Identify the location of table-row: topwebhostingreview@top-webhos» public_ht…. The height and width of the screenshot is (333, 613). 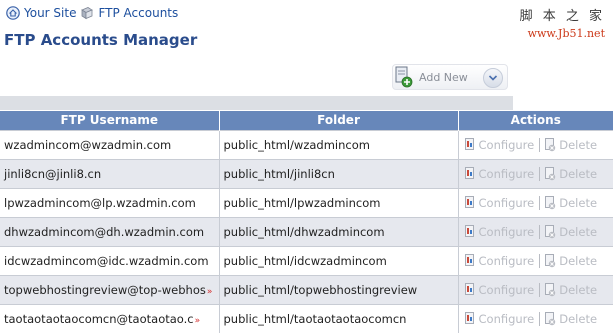
(306, 290).